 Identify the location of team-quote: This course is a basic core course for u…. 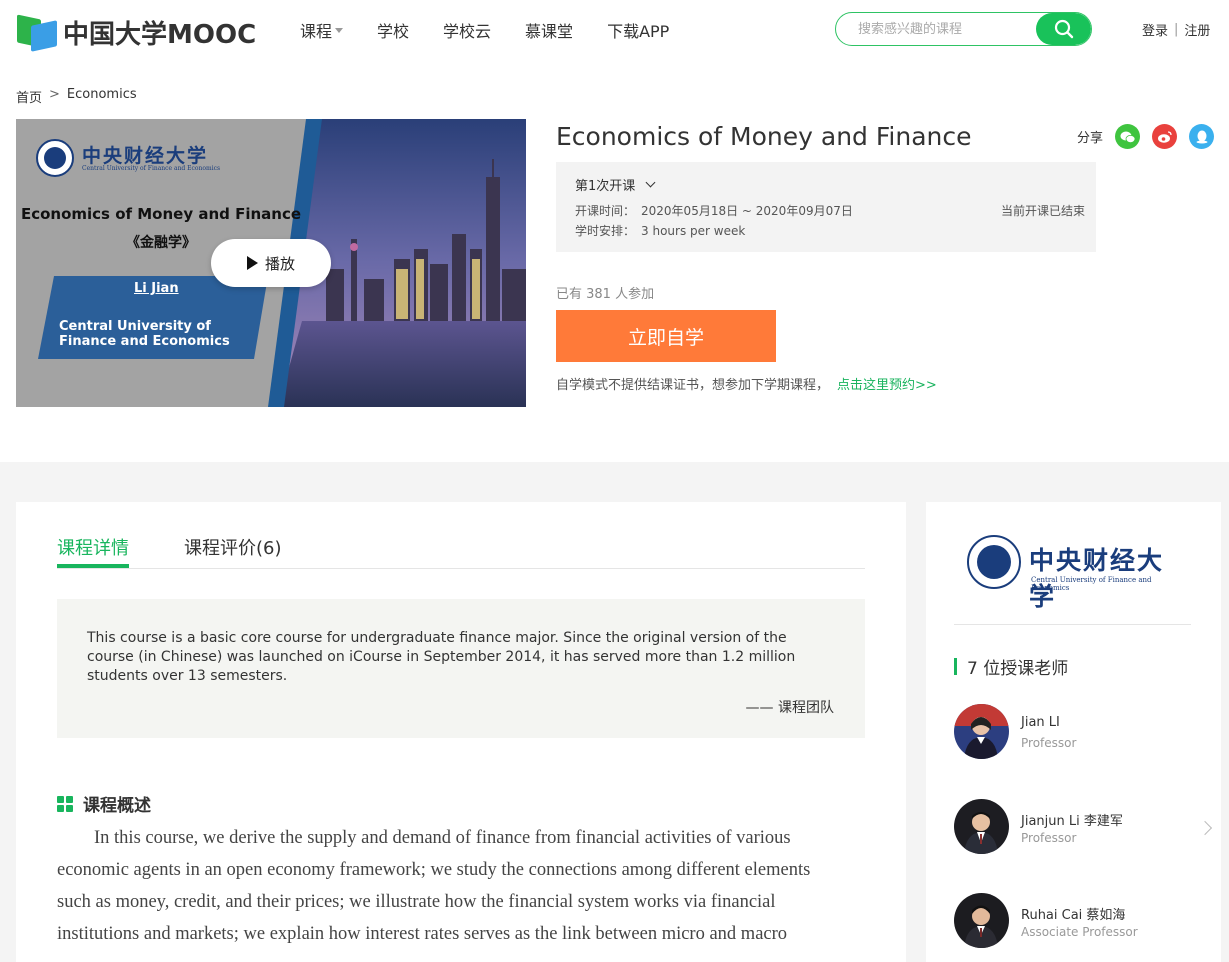
(461, 668).